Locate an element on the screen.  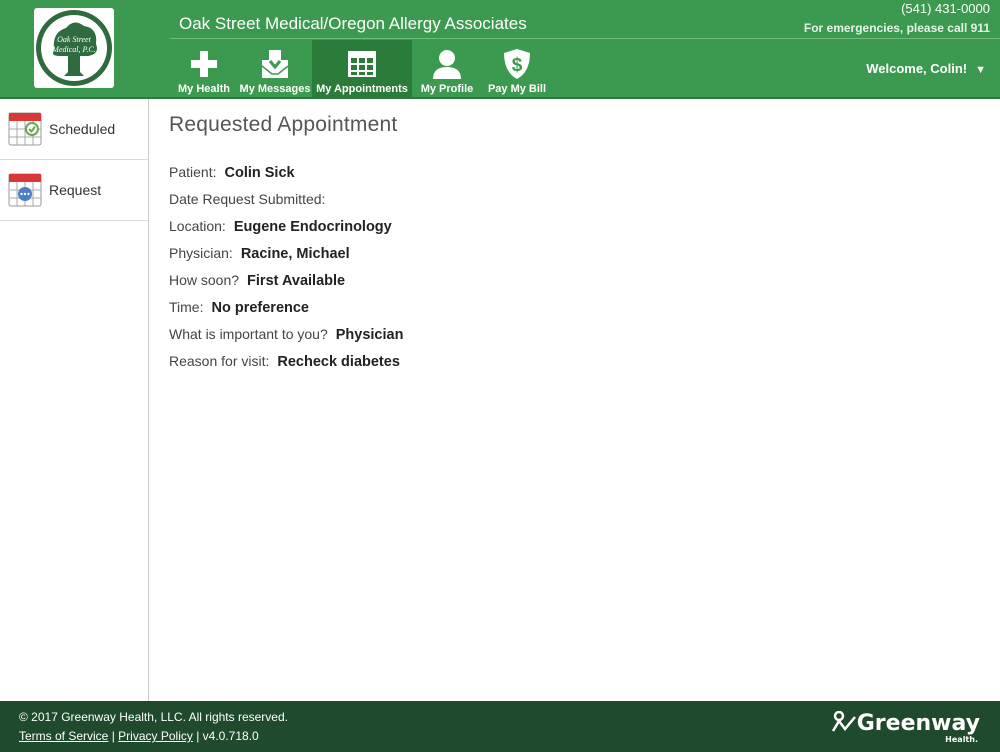
sidebar-item-scheduled: Scheduled is located at coordinates (74, 129).